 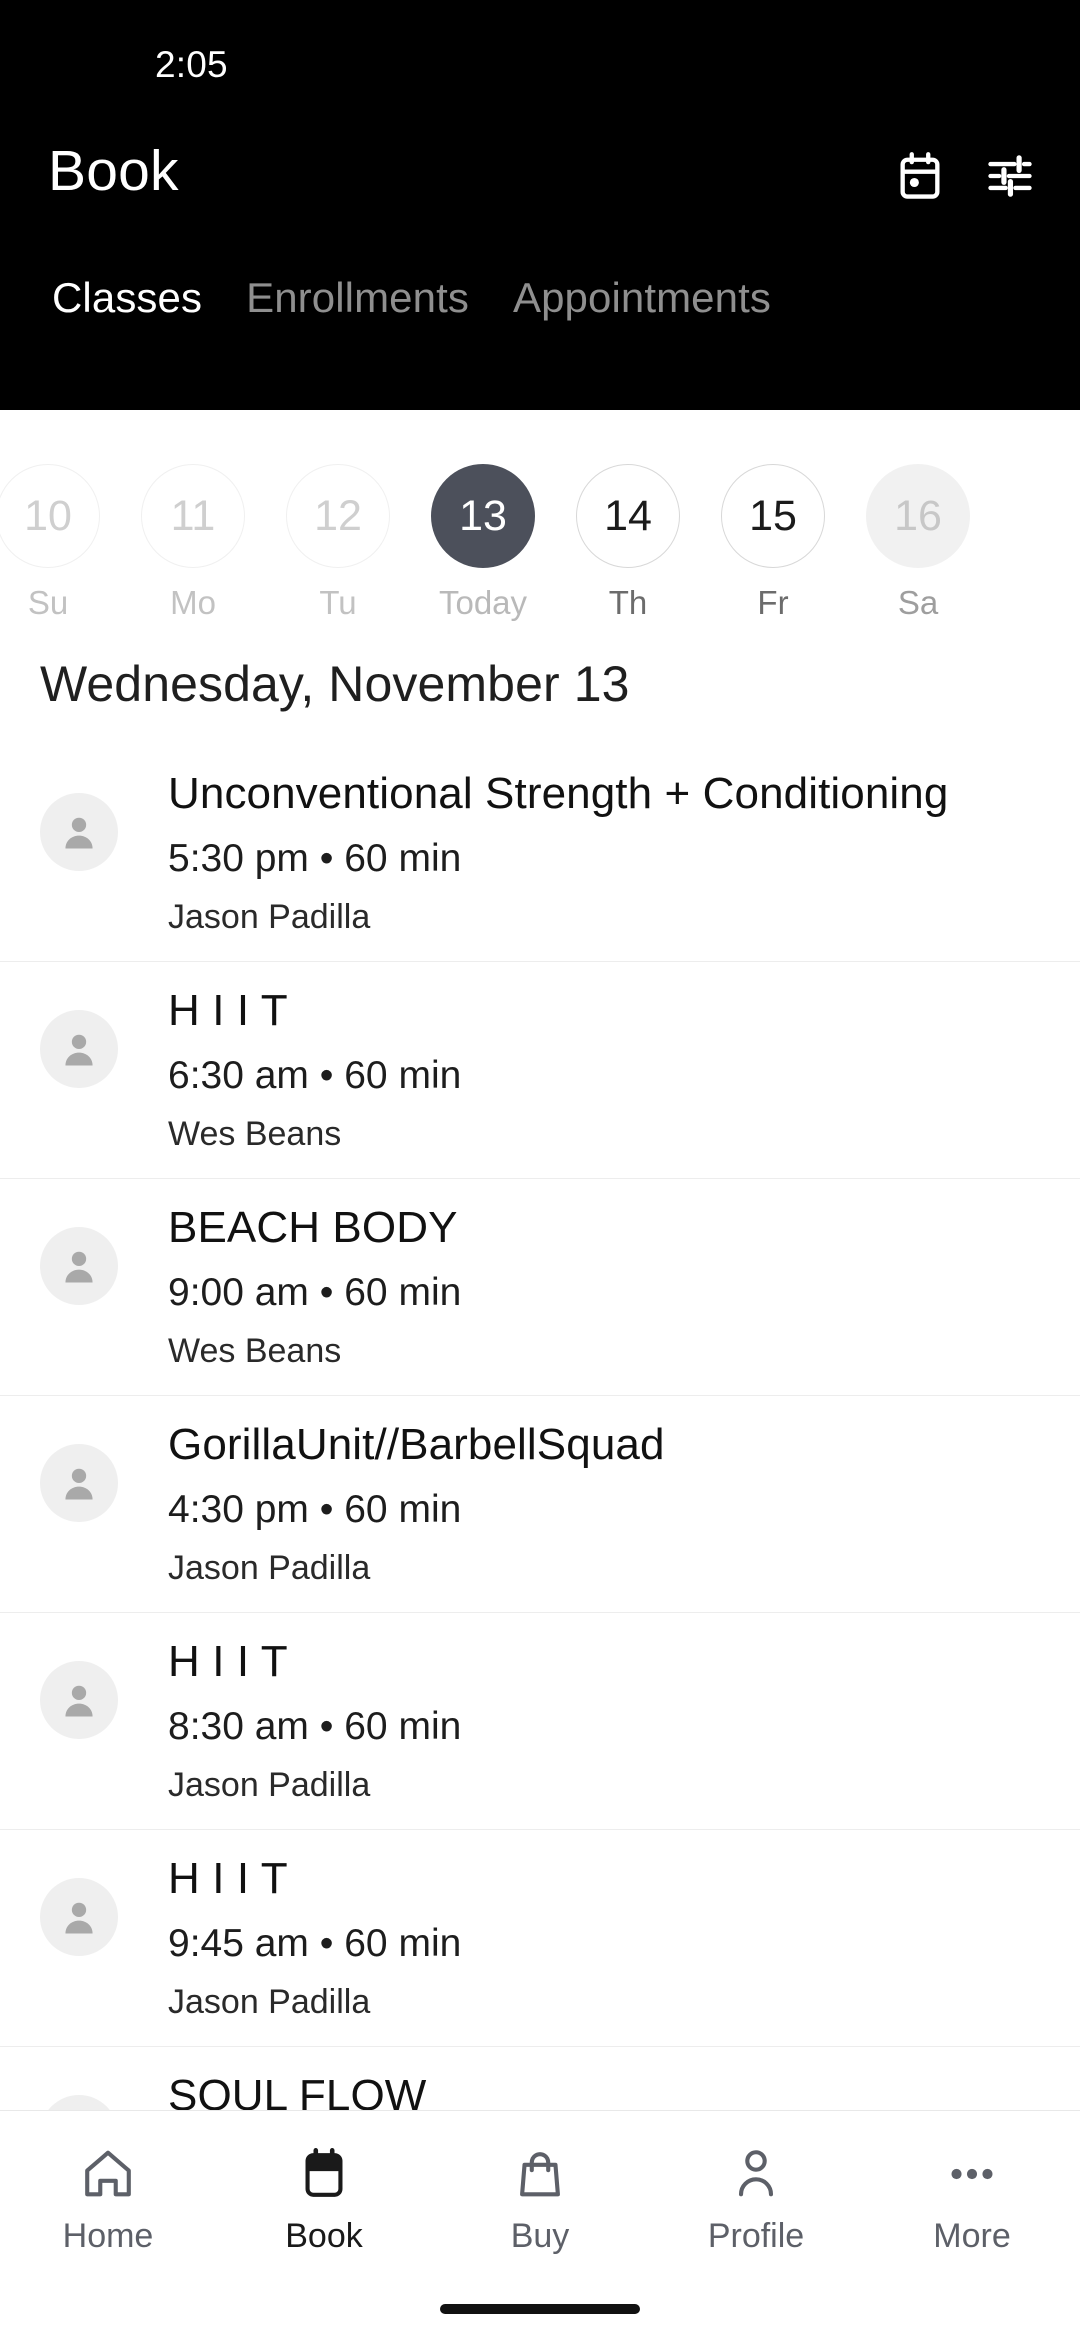 I want to click on class-title: GorillaUnit//BarbellSquad, so click(x=416, y=1444).